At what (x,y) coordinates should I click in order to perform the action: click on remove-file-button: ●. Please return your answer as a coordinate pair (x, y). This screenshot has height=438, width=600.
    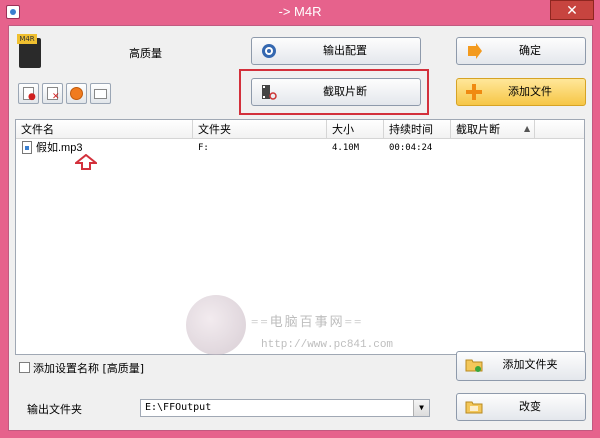
    Looking at the image, I should click on (28, 93).